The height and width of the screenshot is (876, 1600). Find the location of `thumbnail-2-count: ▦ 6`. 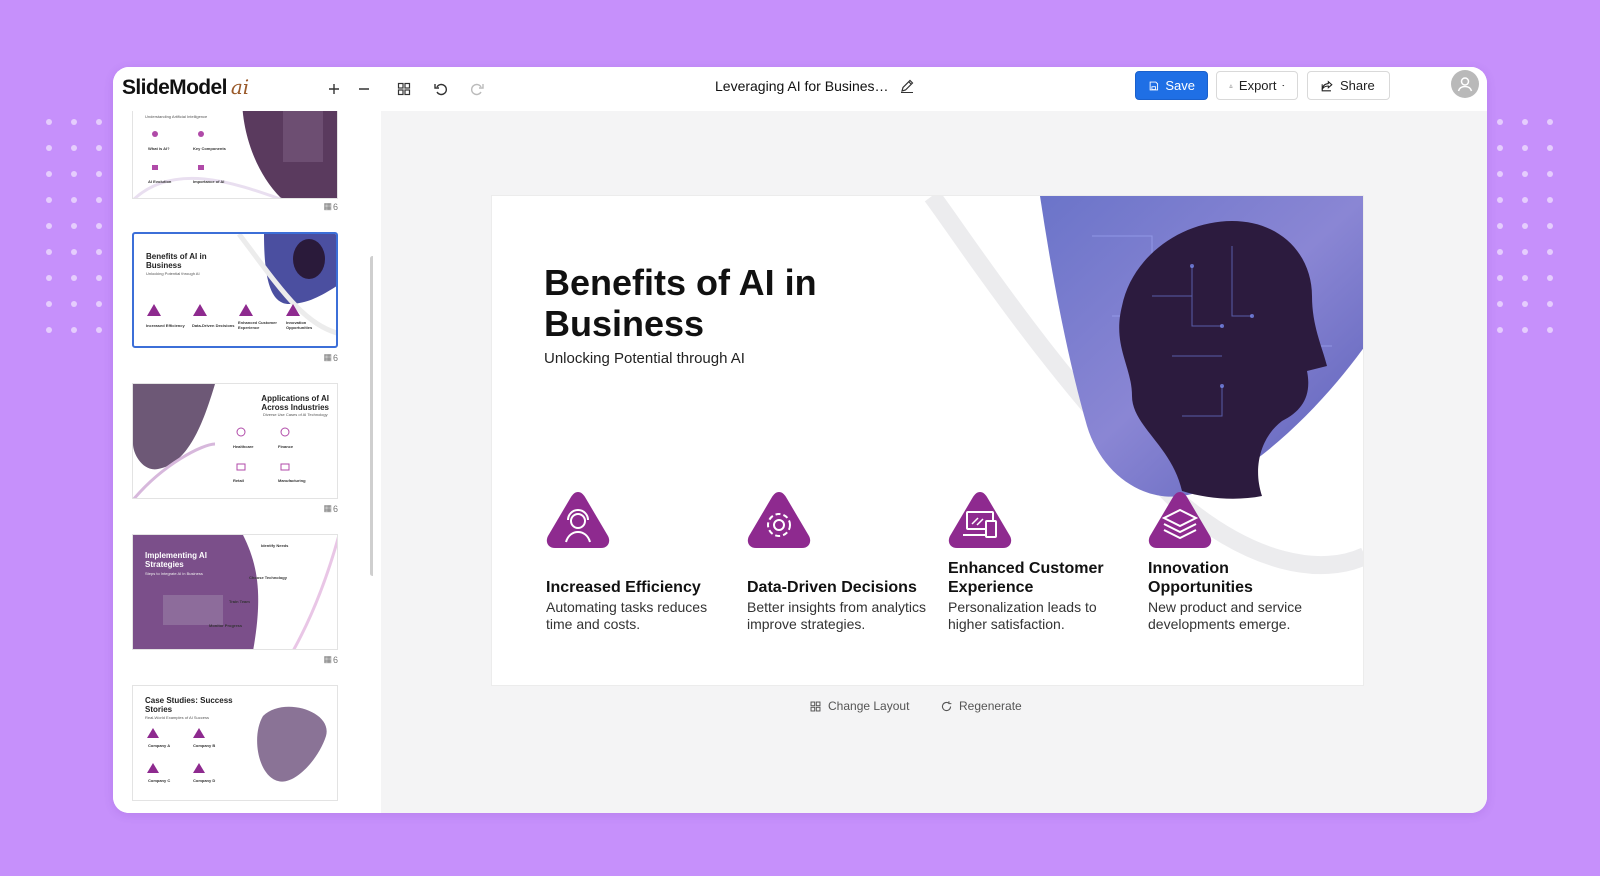

thumbnail-2-count: ▦ 6 is located at coordinates (330, 357).